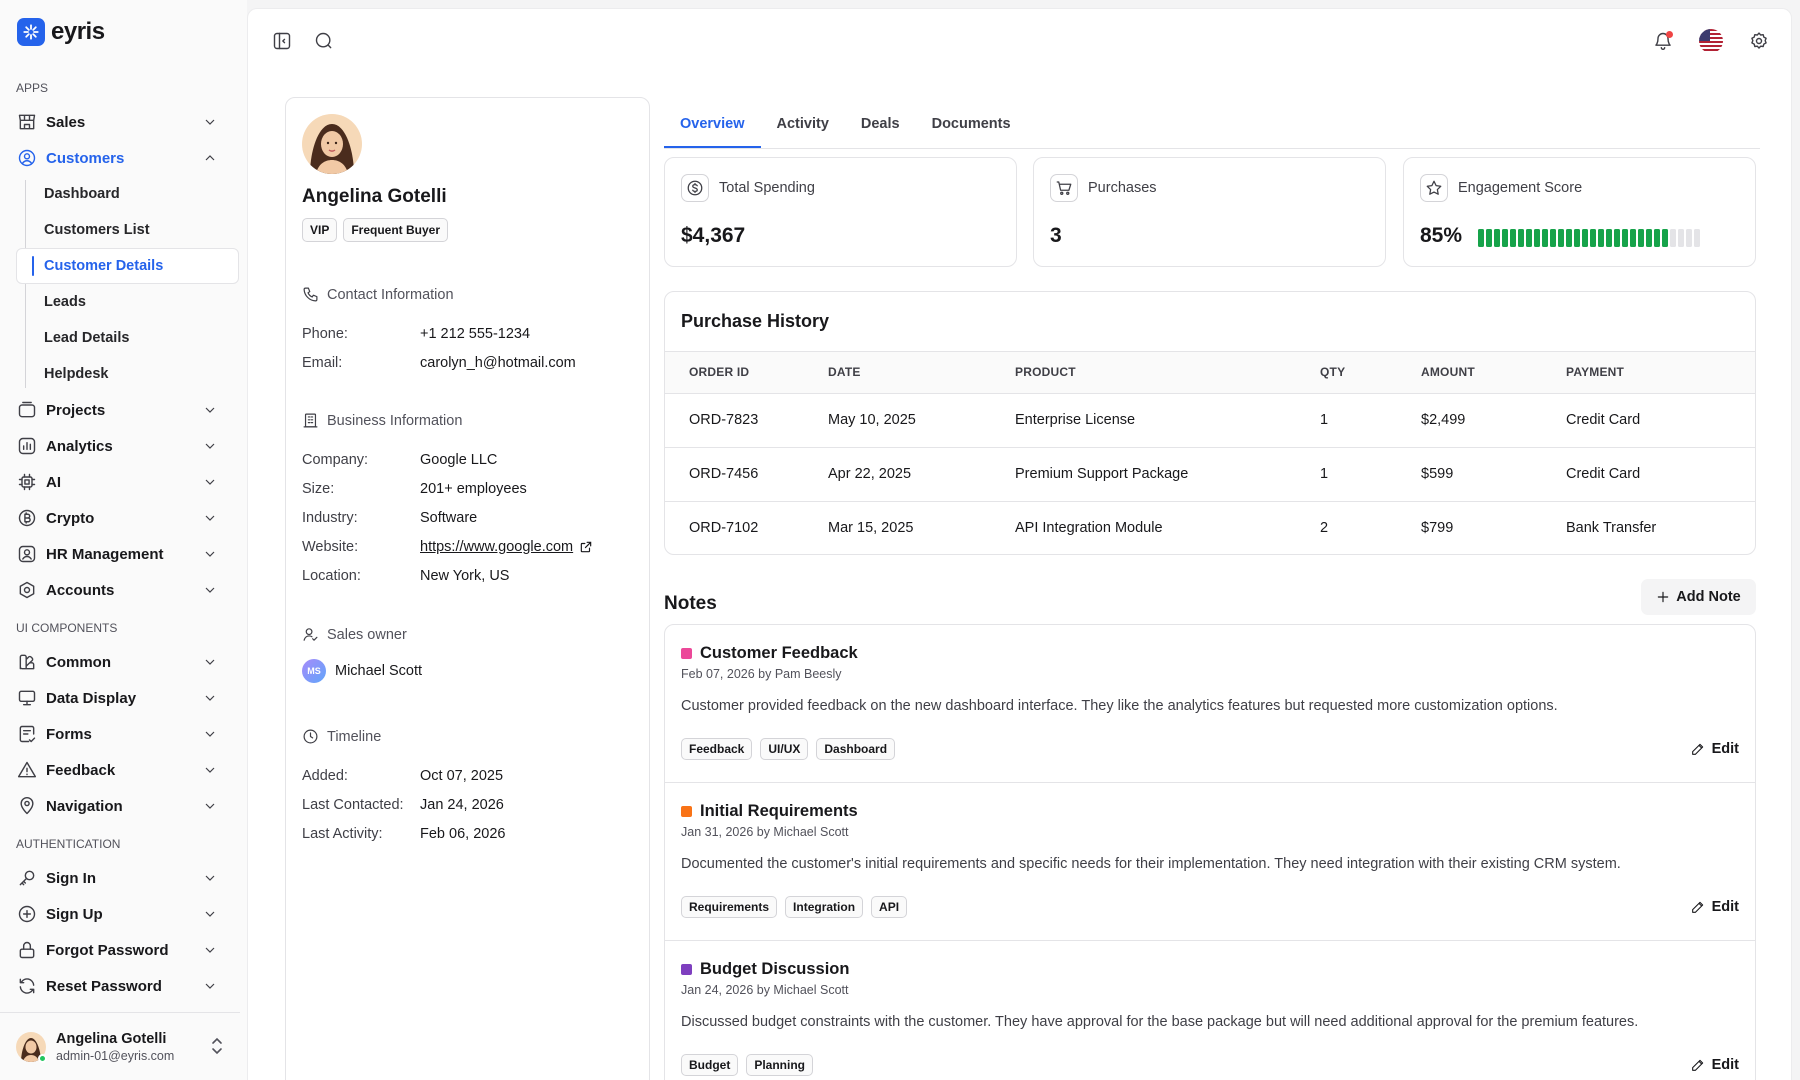  Describe the element at coordinates (120, 770) in the screenshot. I see `sidebar-item-feedback: Feedback` at that location.